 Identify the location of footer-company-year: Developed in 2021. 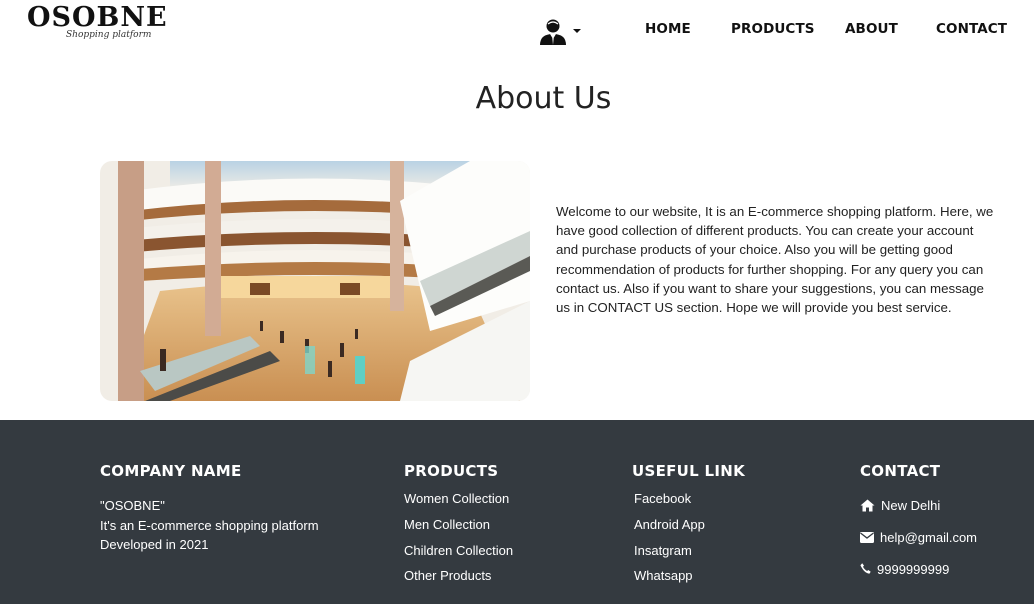
(154, 544).